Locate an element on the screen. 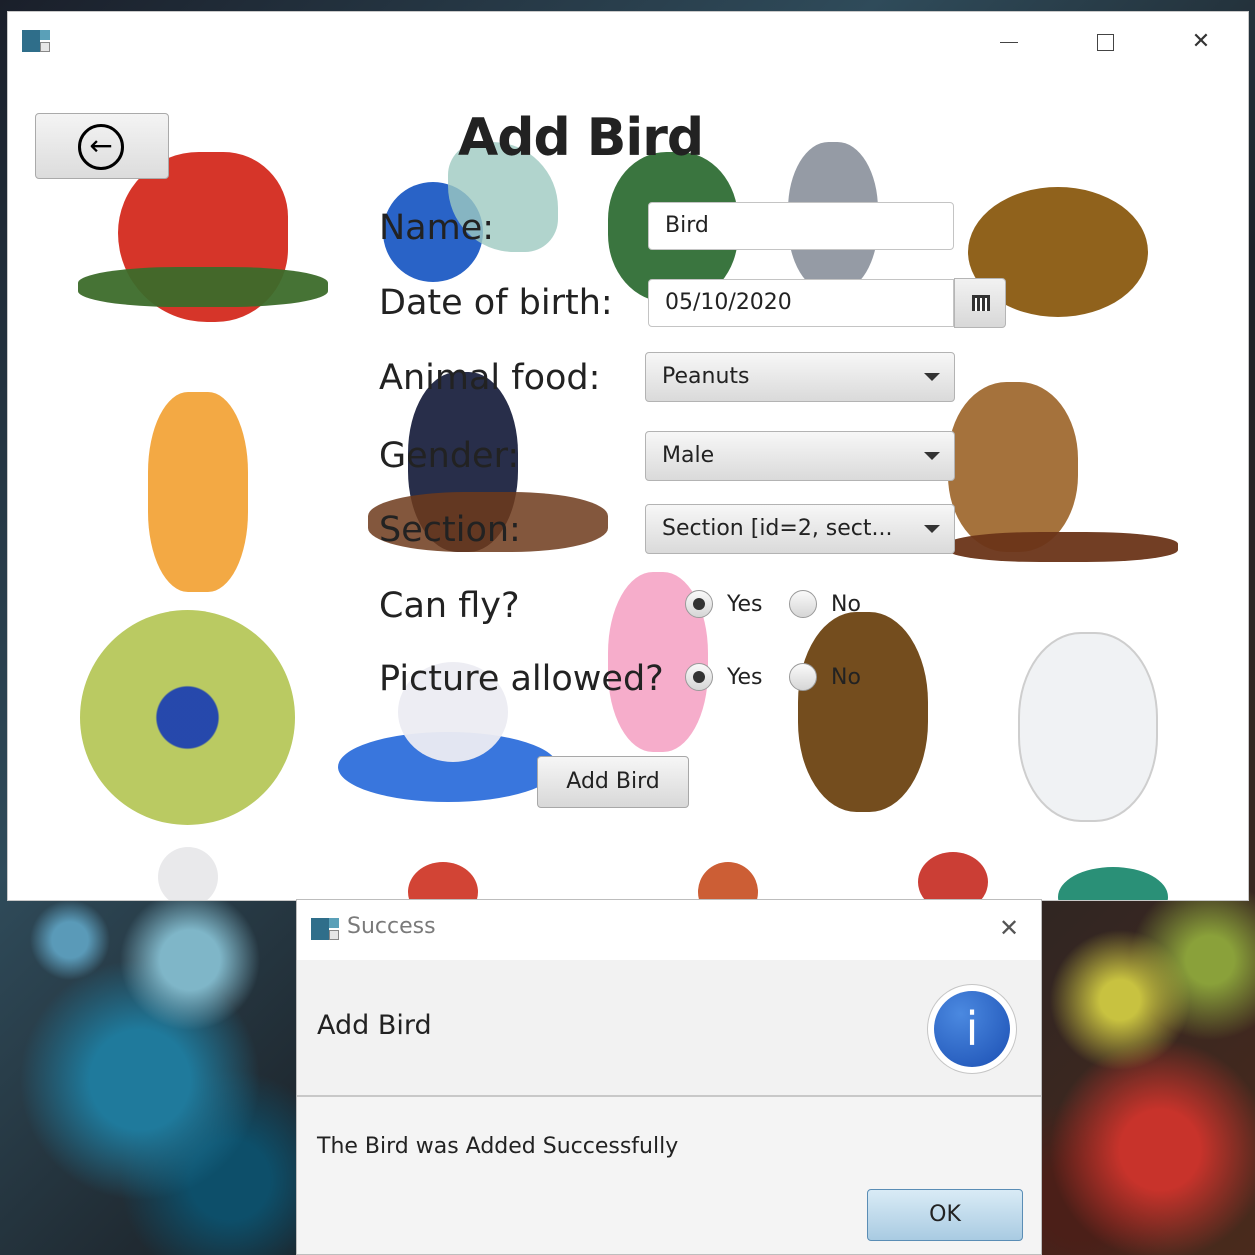  picture-yes-radio is located at coordinates (699, 677).